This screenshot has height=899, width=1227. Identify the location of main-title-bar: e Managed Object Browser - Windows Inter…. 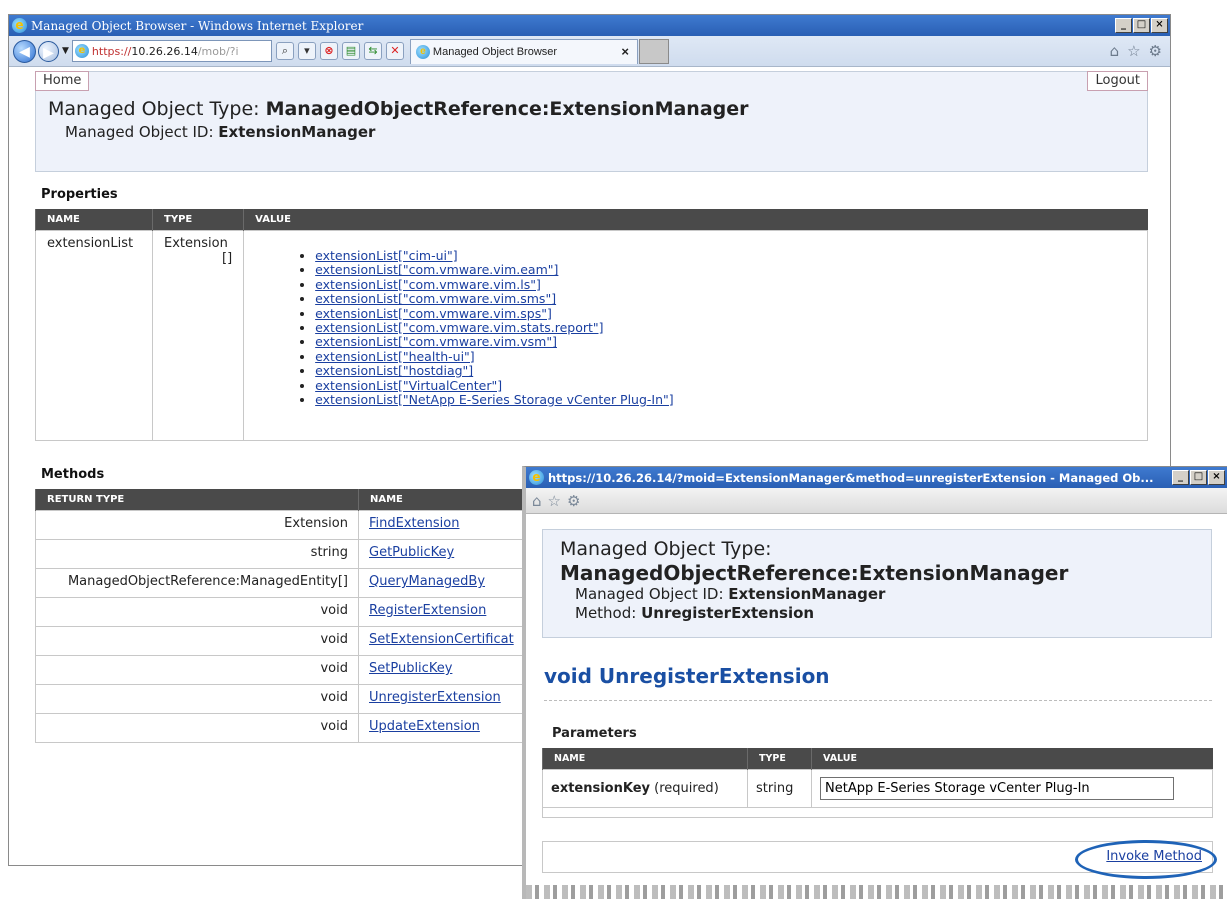
(589, 25).